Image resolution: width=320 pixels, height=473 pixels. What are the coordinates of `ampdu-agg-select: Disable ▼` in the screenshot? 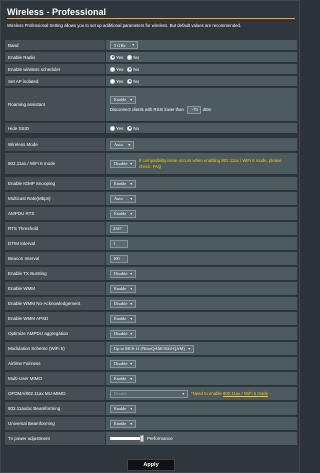 It's located at (123, 333).